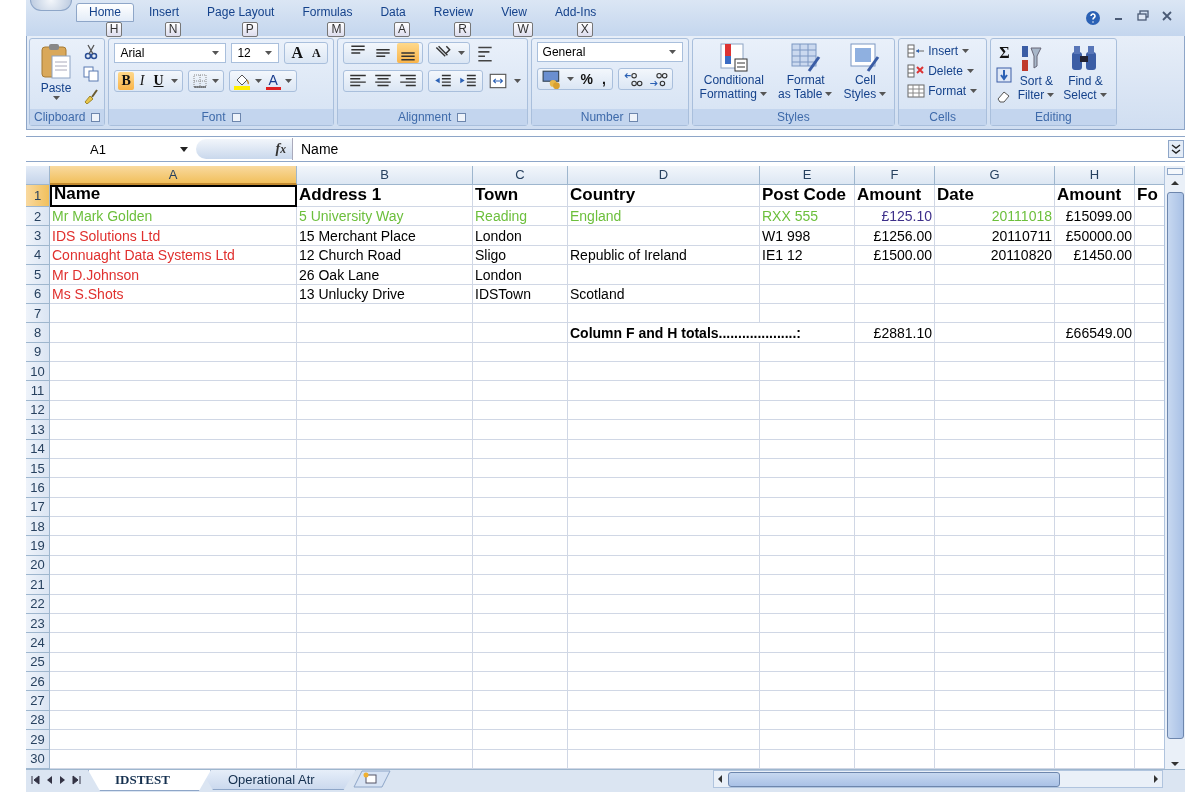 The width and height of the screenshot is (1198, 796). I want to click on row-header: 8, so click(38, 333).